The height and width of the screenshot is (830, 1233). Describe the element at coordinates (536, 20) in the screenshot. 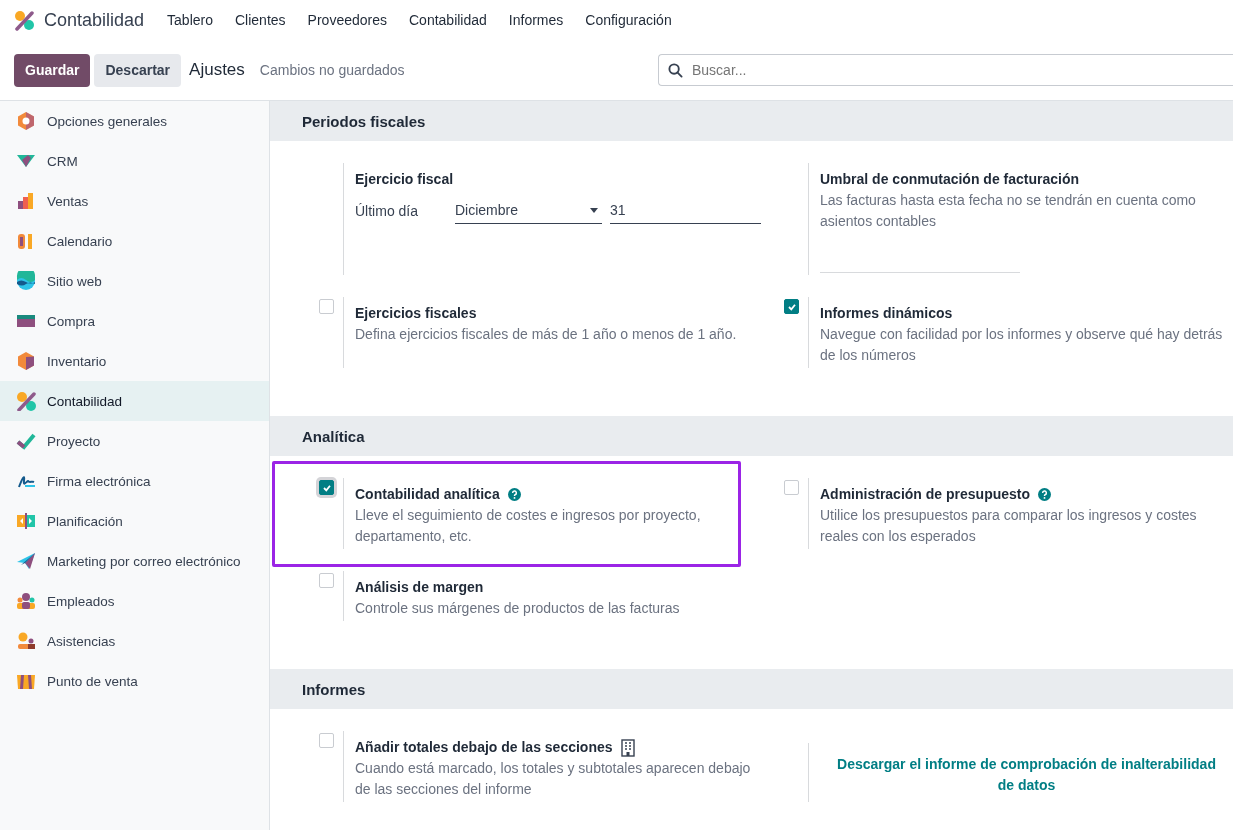

I see `menu-item: Informes` at that location.